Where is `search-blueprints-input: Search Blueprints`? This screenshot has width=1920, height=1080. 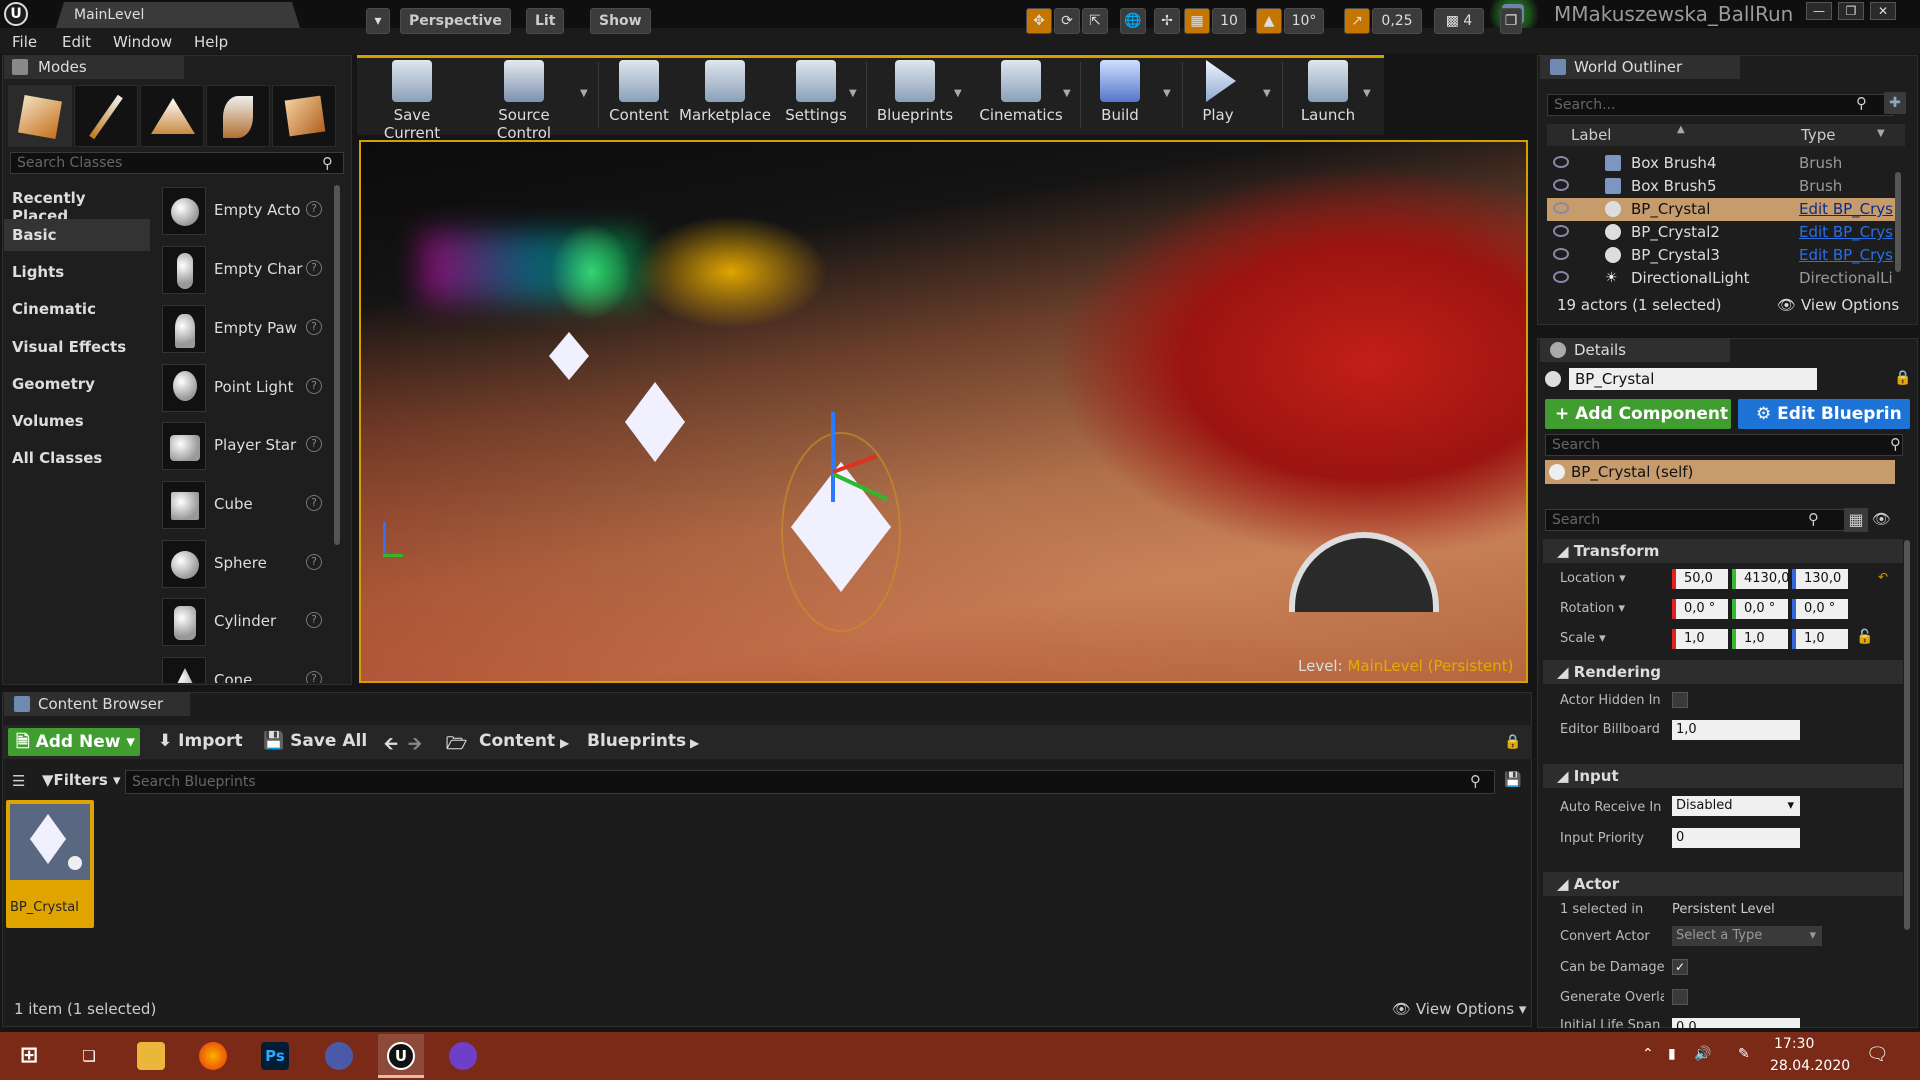
search-blueprints-input: Search Blueprints is located at coordinates (810, 782).